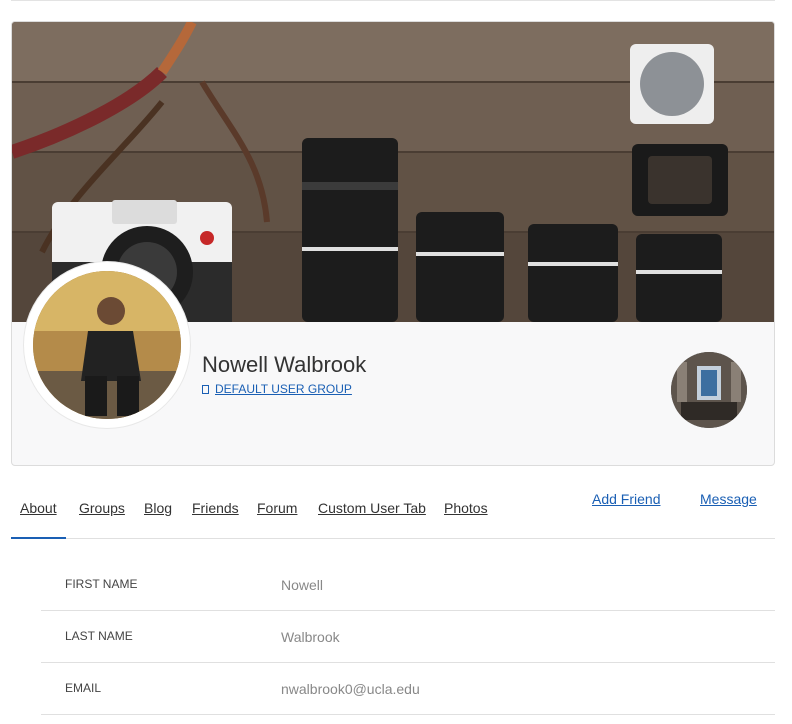 Image resolution: width=792 pixels, height=724 pixels. I want to click on email-value: nwalbrook0@ucla.edu, so click(350, 689).